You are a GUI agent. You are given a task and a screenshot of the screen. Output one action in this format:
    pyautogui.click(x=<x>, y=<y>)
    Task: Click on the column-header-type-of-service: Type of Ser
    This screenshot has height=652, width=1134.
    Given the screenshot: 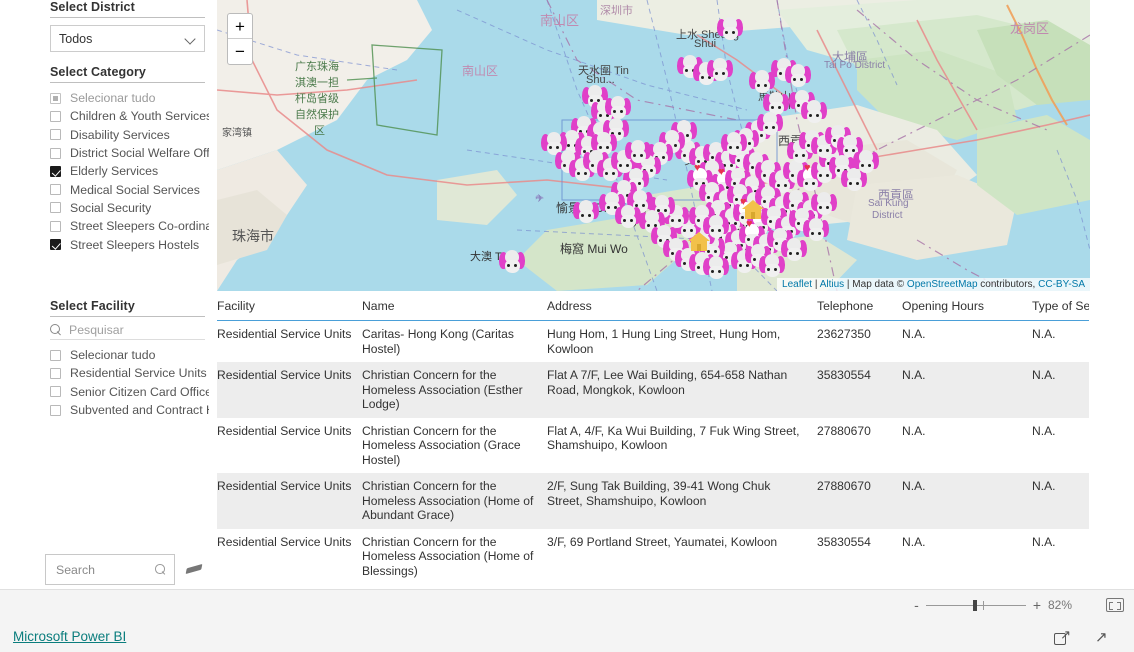 What is the action you would take?
    pyautogui.click(x=1060, y=307)
    